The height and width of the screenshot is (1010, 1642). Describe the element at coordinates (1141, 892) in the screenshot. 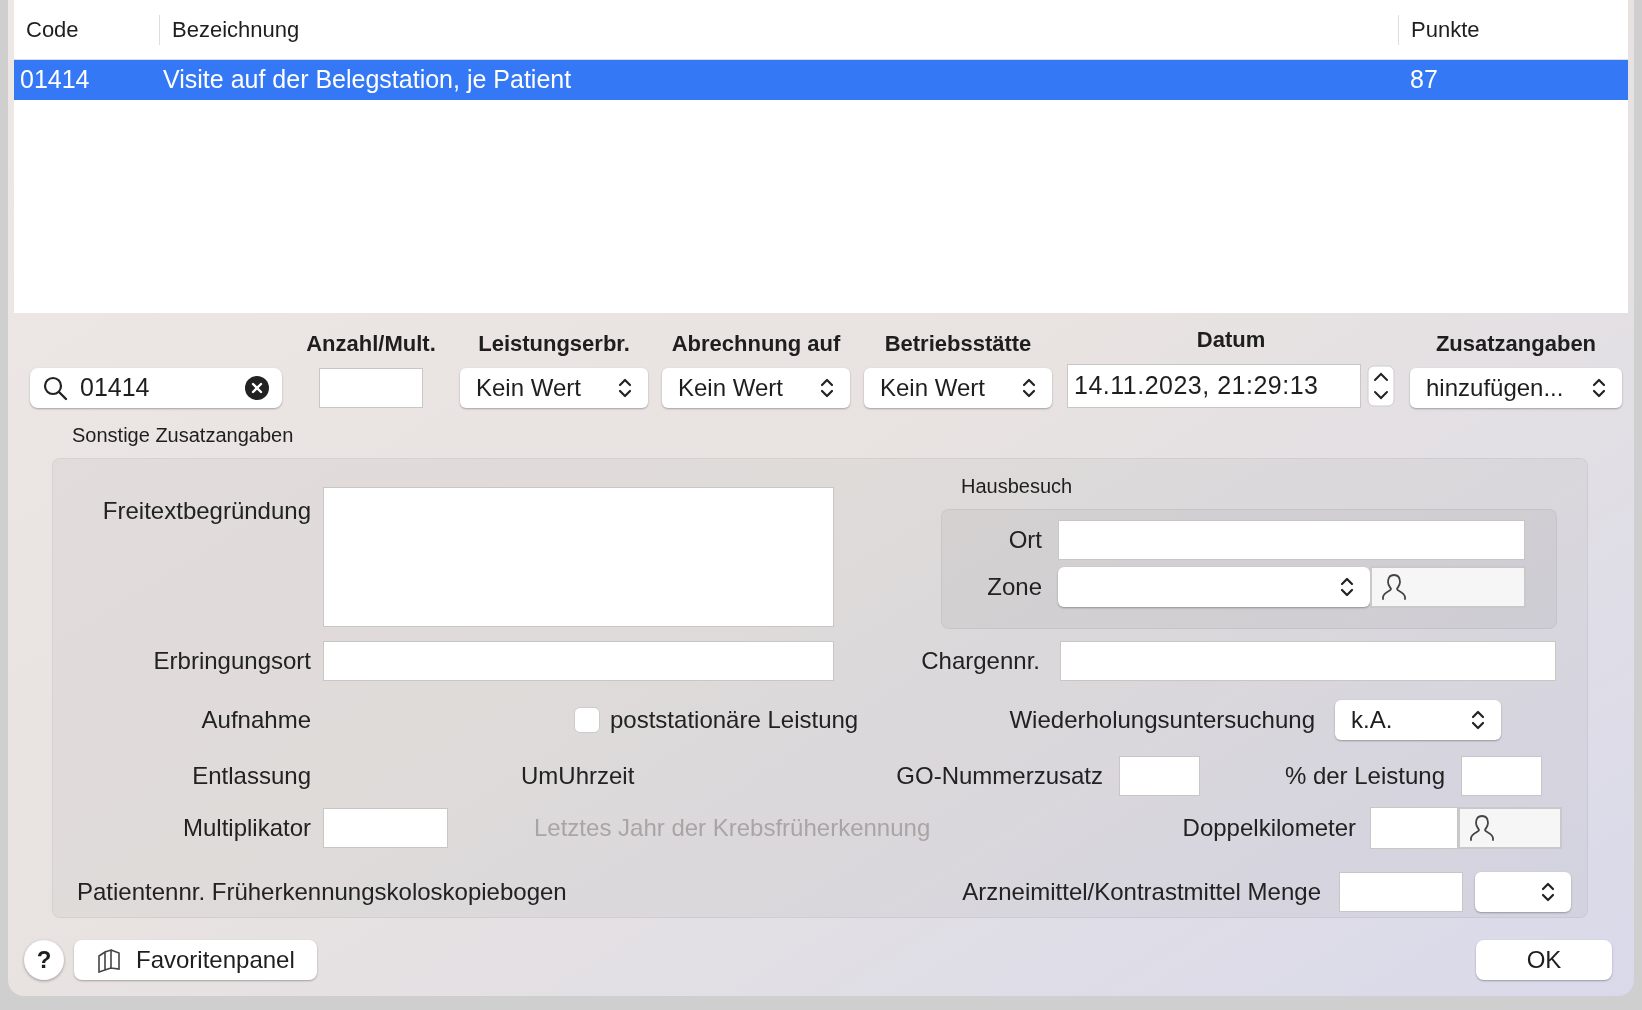

I see `field-label: Arzneimittel/Kontrastmittel Menge` at that location.